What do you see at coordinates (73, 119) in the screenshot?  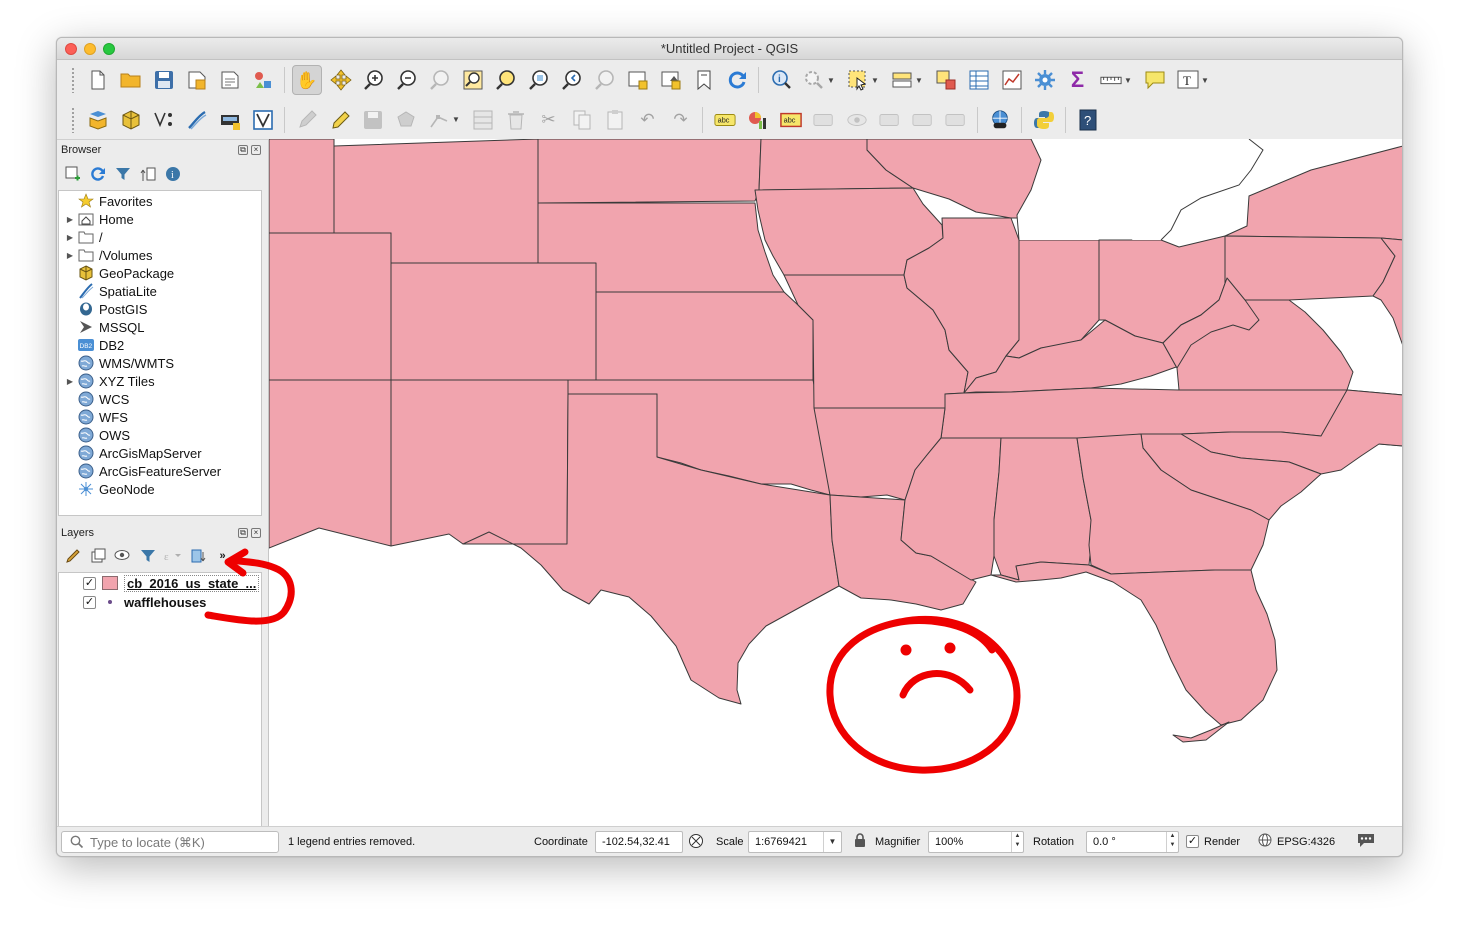 I see `toolbar-grip` at bounding box center [73, 119].